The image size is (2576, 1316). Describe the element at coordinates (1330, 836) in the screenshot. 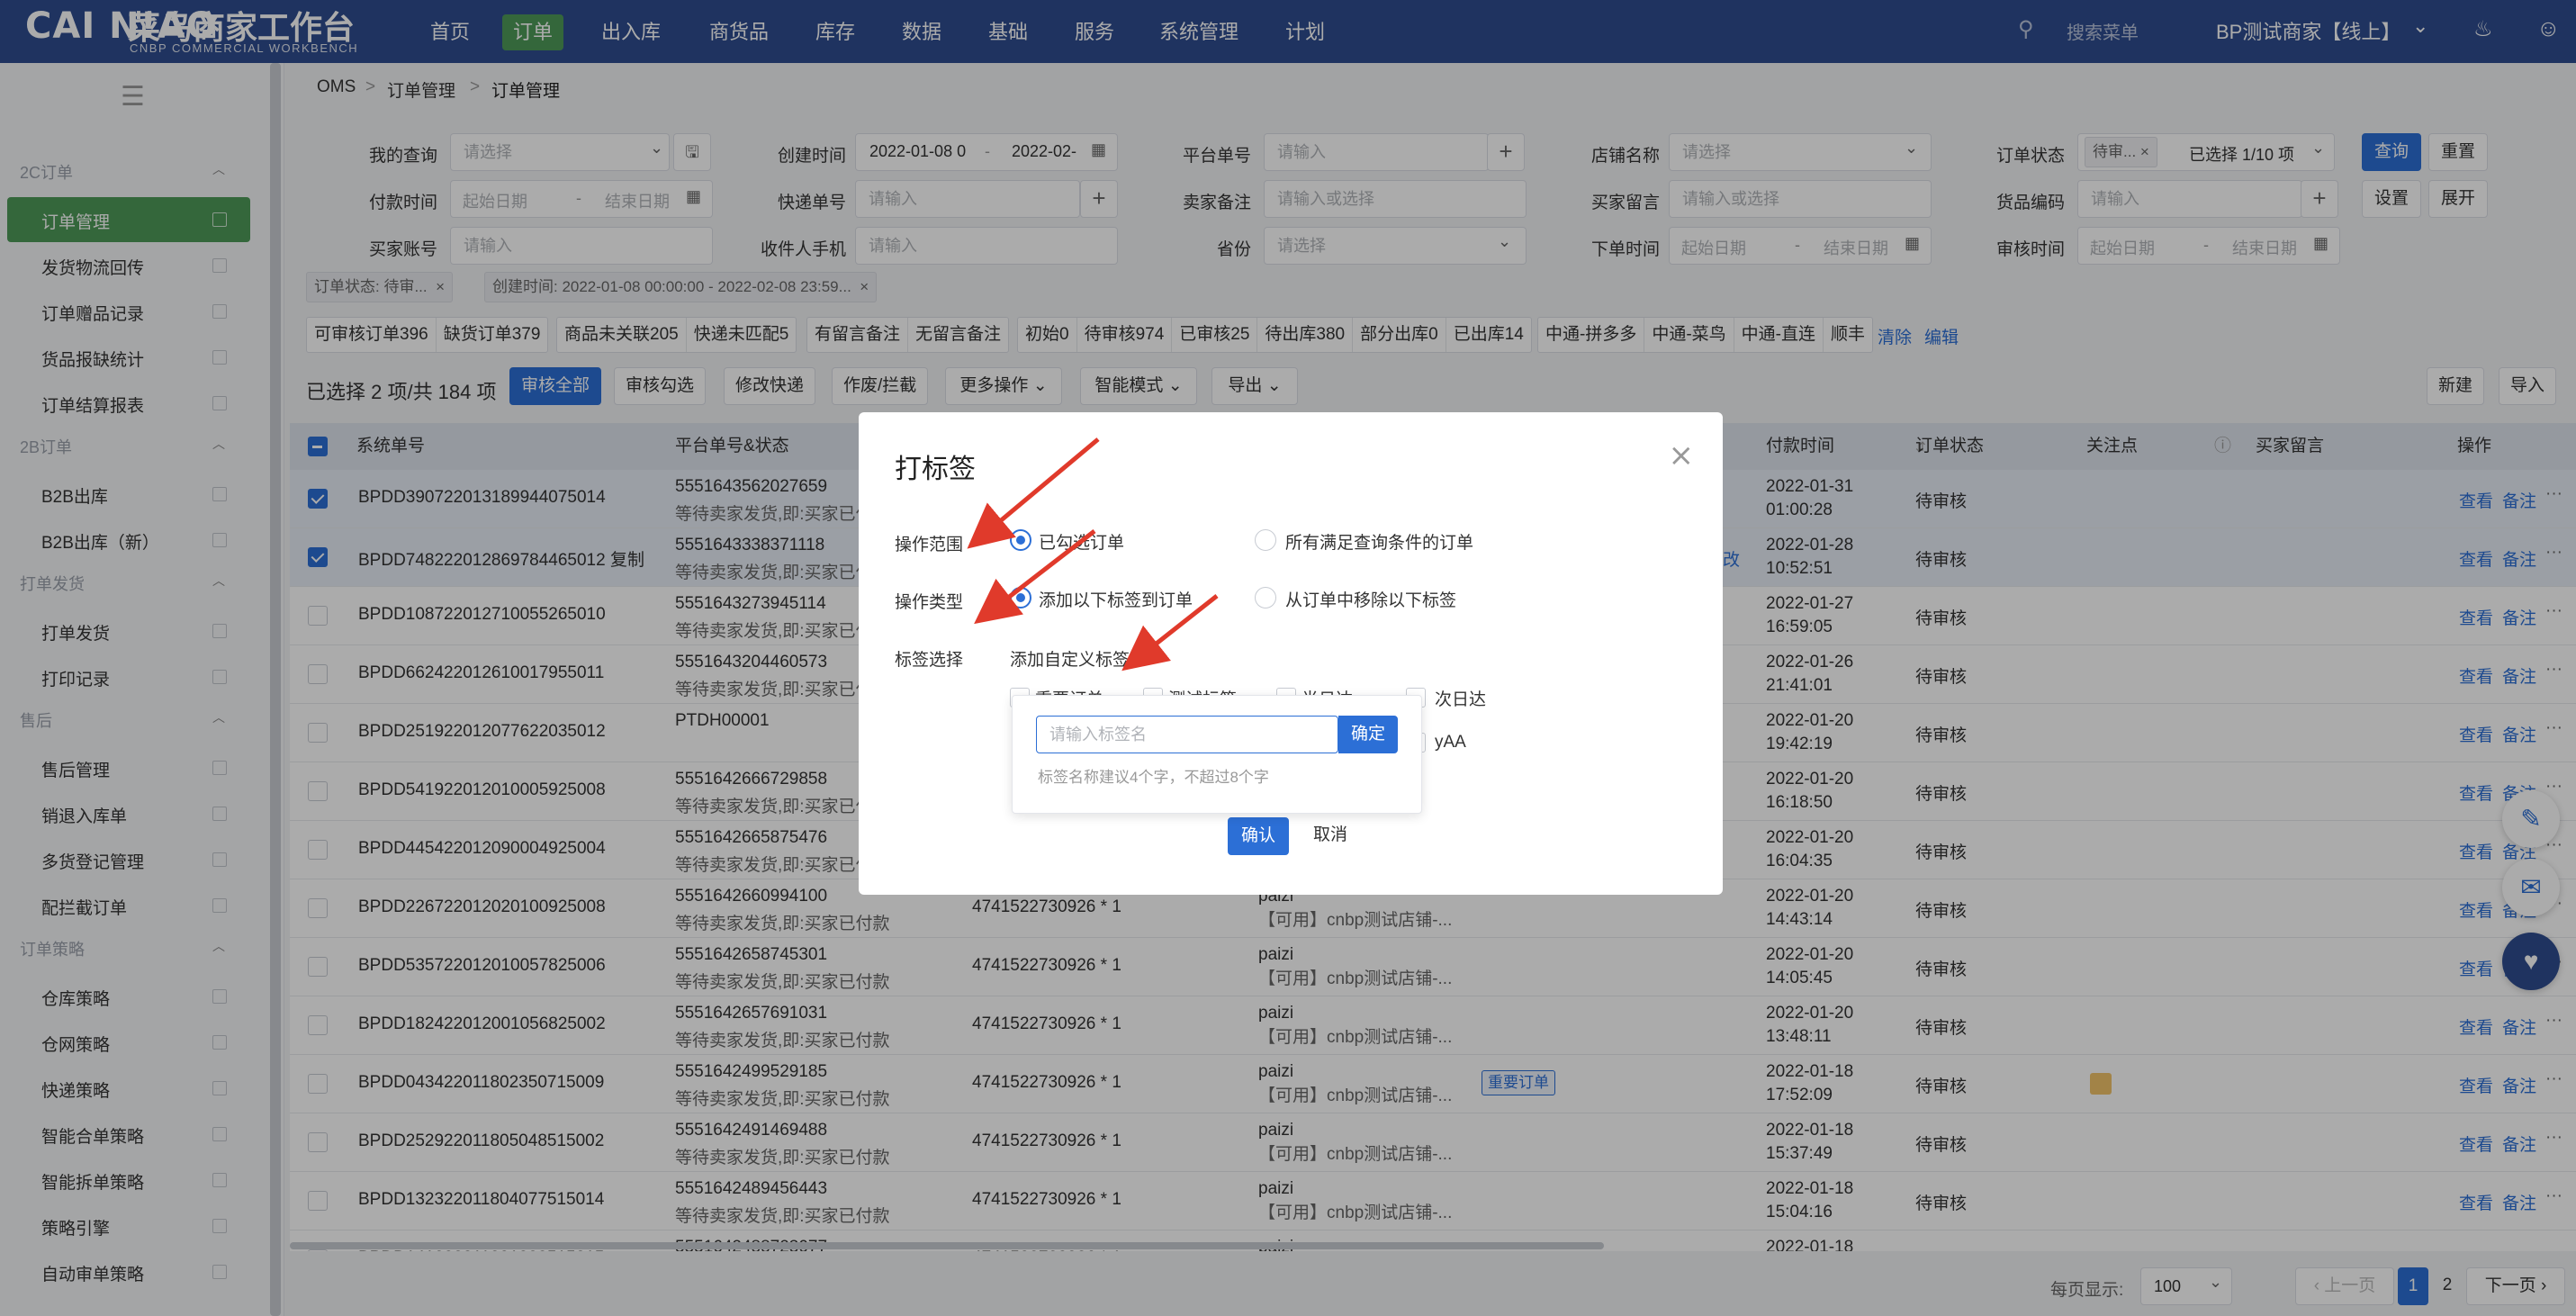

I see `cancel-button: 取消` at that location.